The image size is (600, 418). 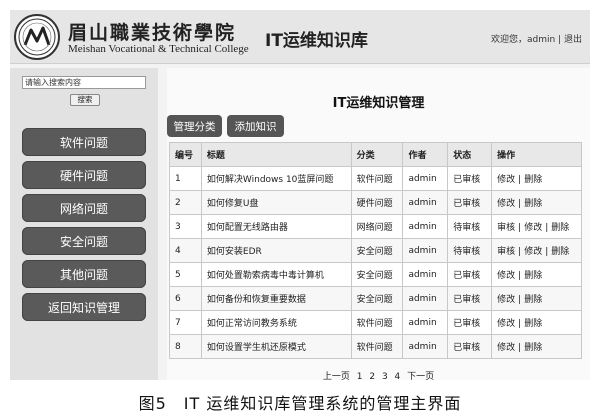 What do you see at coordinates (385, 377) in the screenshot?
I see `page-link: 3` at bounding box center [385, 377].